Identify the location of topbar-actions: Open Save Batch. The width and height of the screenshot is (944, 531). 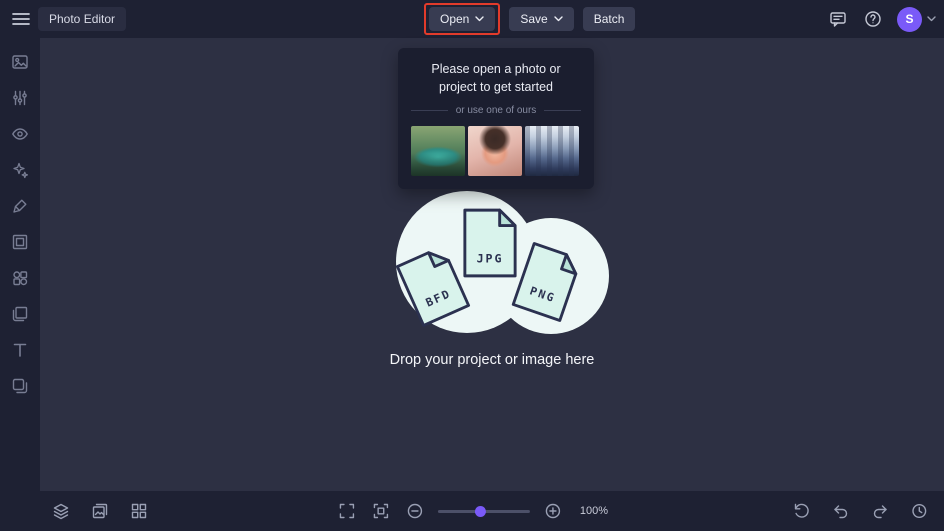
(530, 19).